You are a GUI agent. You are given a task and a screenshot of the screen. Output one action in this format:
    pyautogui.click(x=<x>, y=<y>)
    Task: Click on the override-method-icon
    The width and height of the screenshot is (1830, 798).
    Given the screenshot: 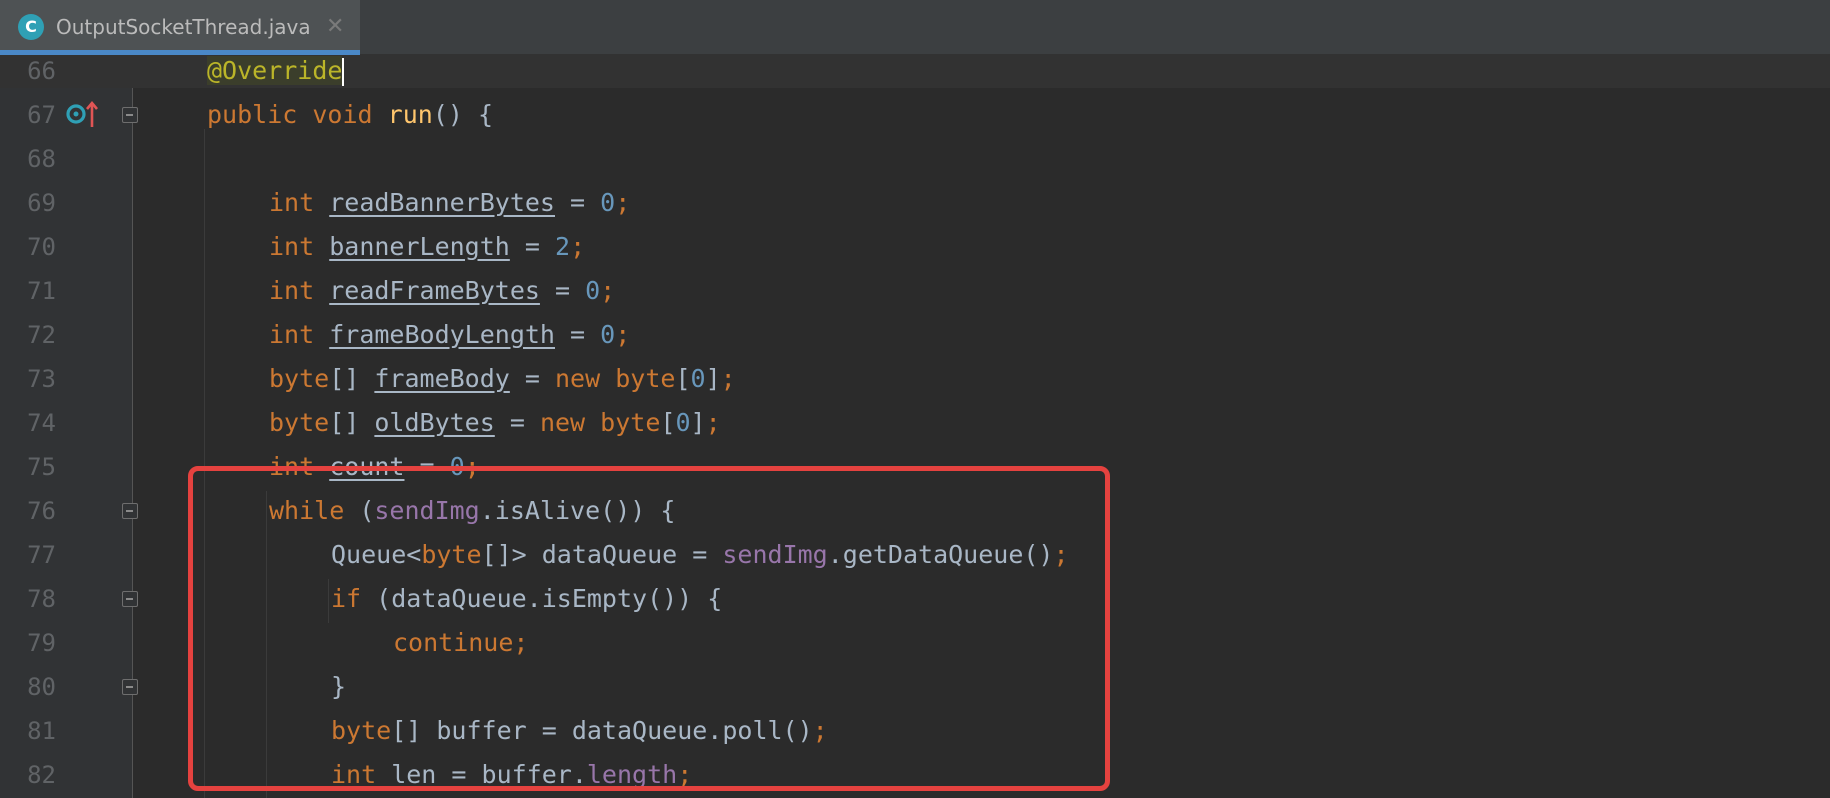 What is the action you would take?
    pyautogui.click(x=82, y=114)
    